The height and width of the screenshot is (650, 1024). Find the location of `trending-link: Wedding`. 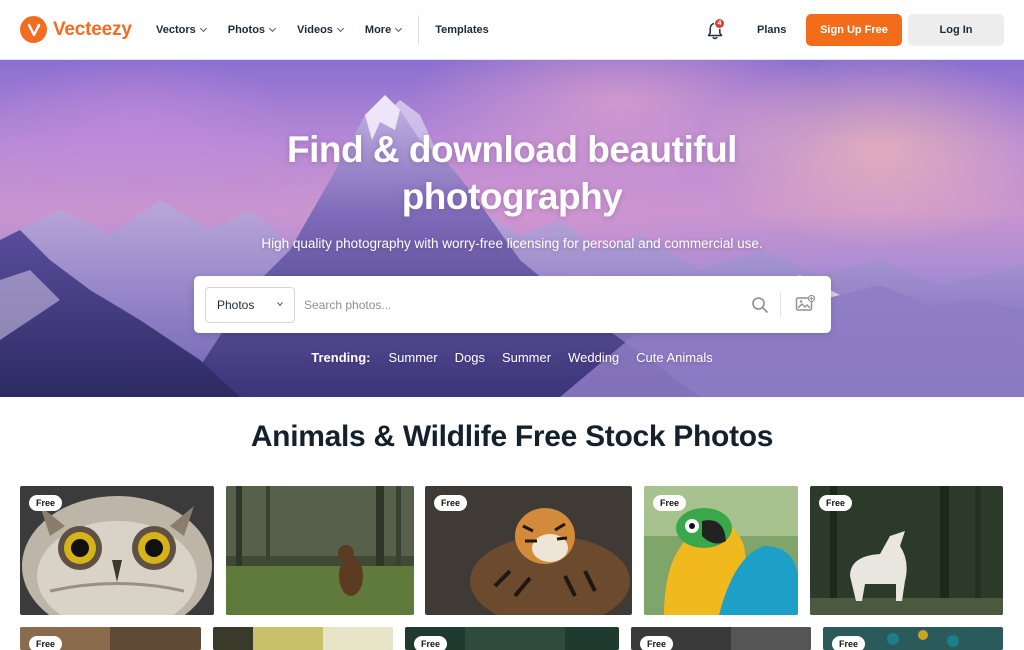

trending-link: Wedding is located at coordinates (593, 357).